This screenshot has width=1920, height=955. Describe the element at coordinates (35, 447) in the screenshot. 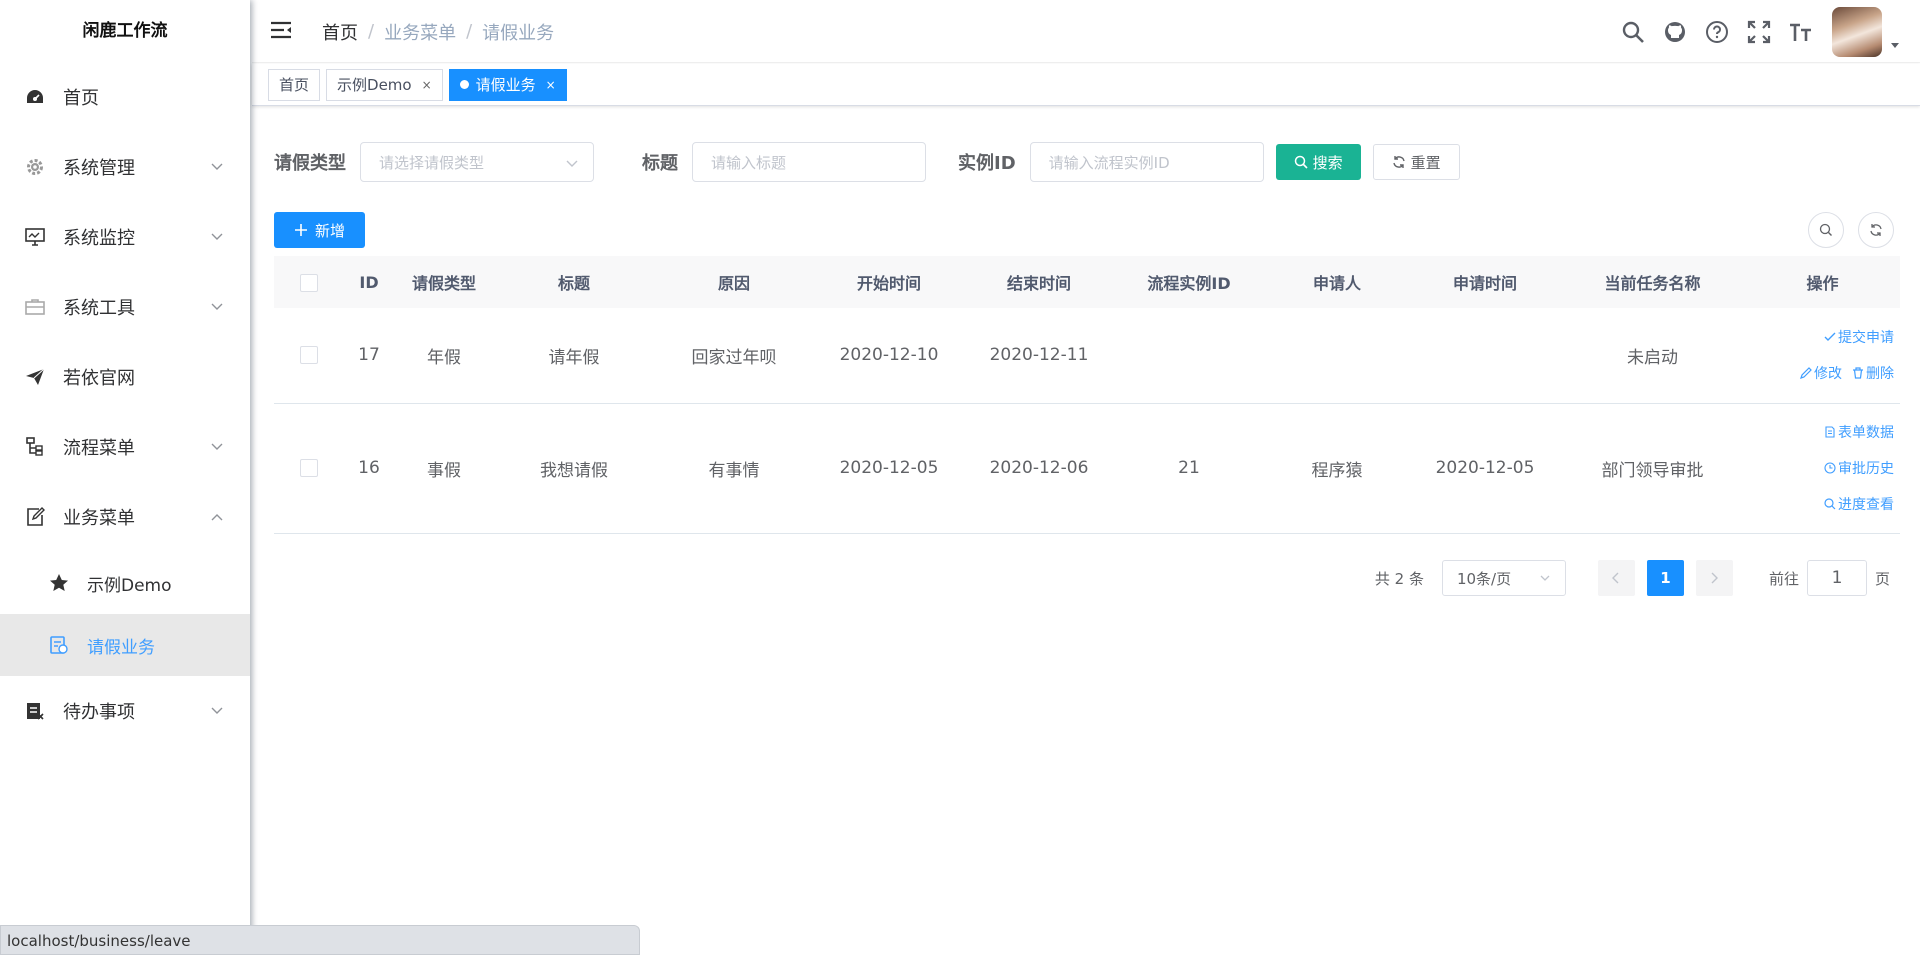

I see `flow-icon` at that location.